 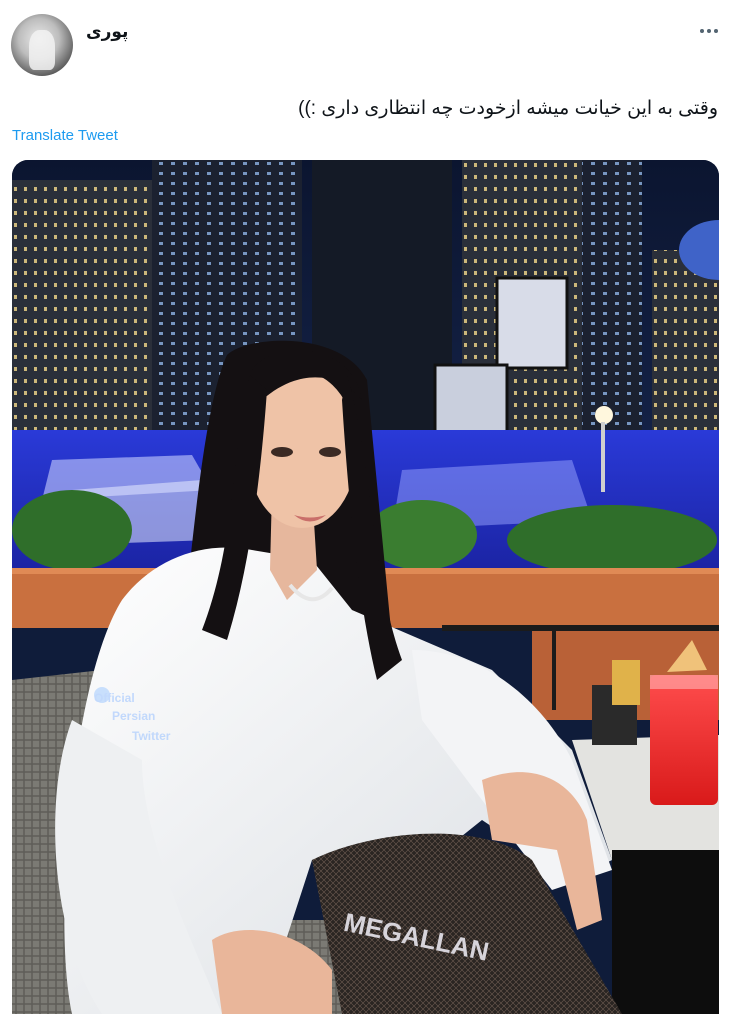 I want to click on author-avatar, so click(x=42, y=45).